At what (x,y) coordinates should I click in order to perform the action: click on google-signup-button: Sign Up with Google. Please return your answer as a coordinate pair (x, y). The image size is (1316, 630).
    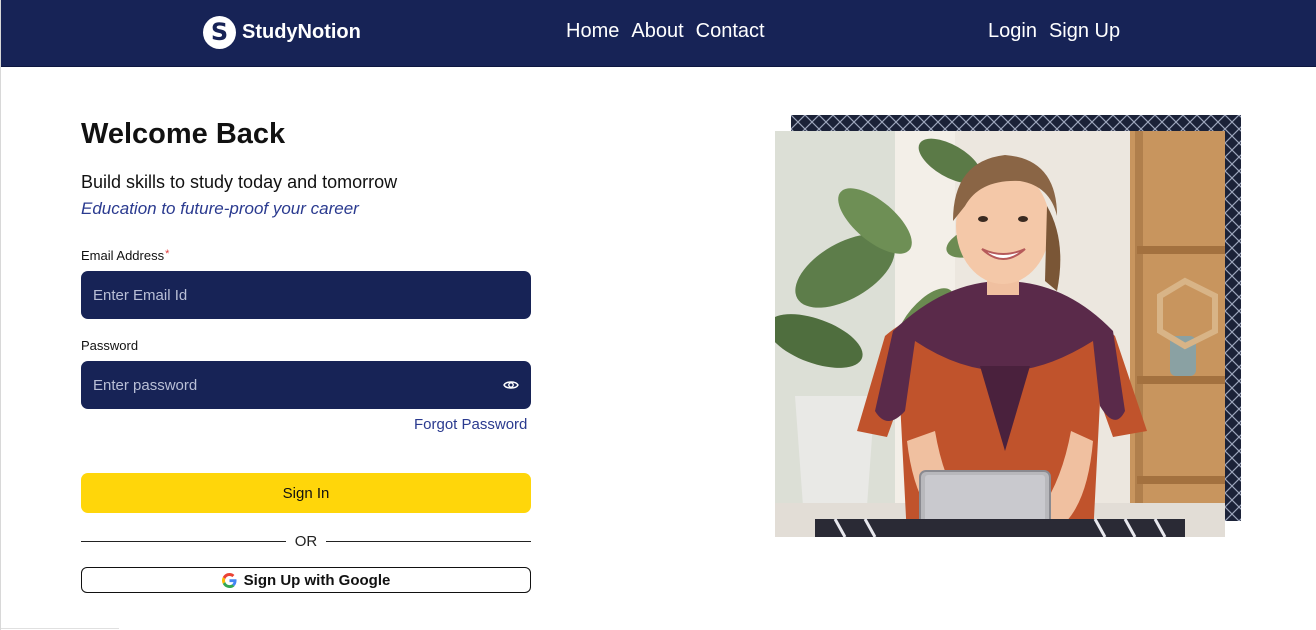
    Looking at the image, I should click on (306, 580).